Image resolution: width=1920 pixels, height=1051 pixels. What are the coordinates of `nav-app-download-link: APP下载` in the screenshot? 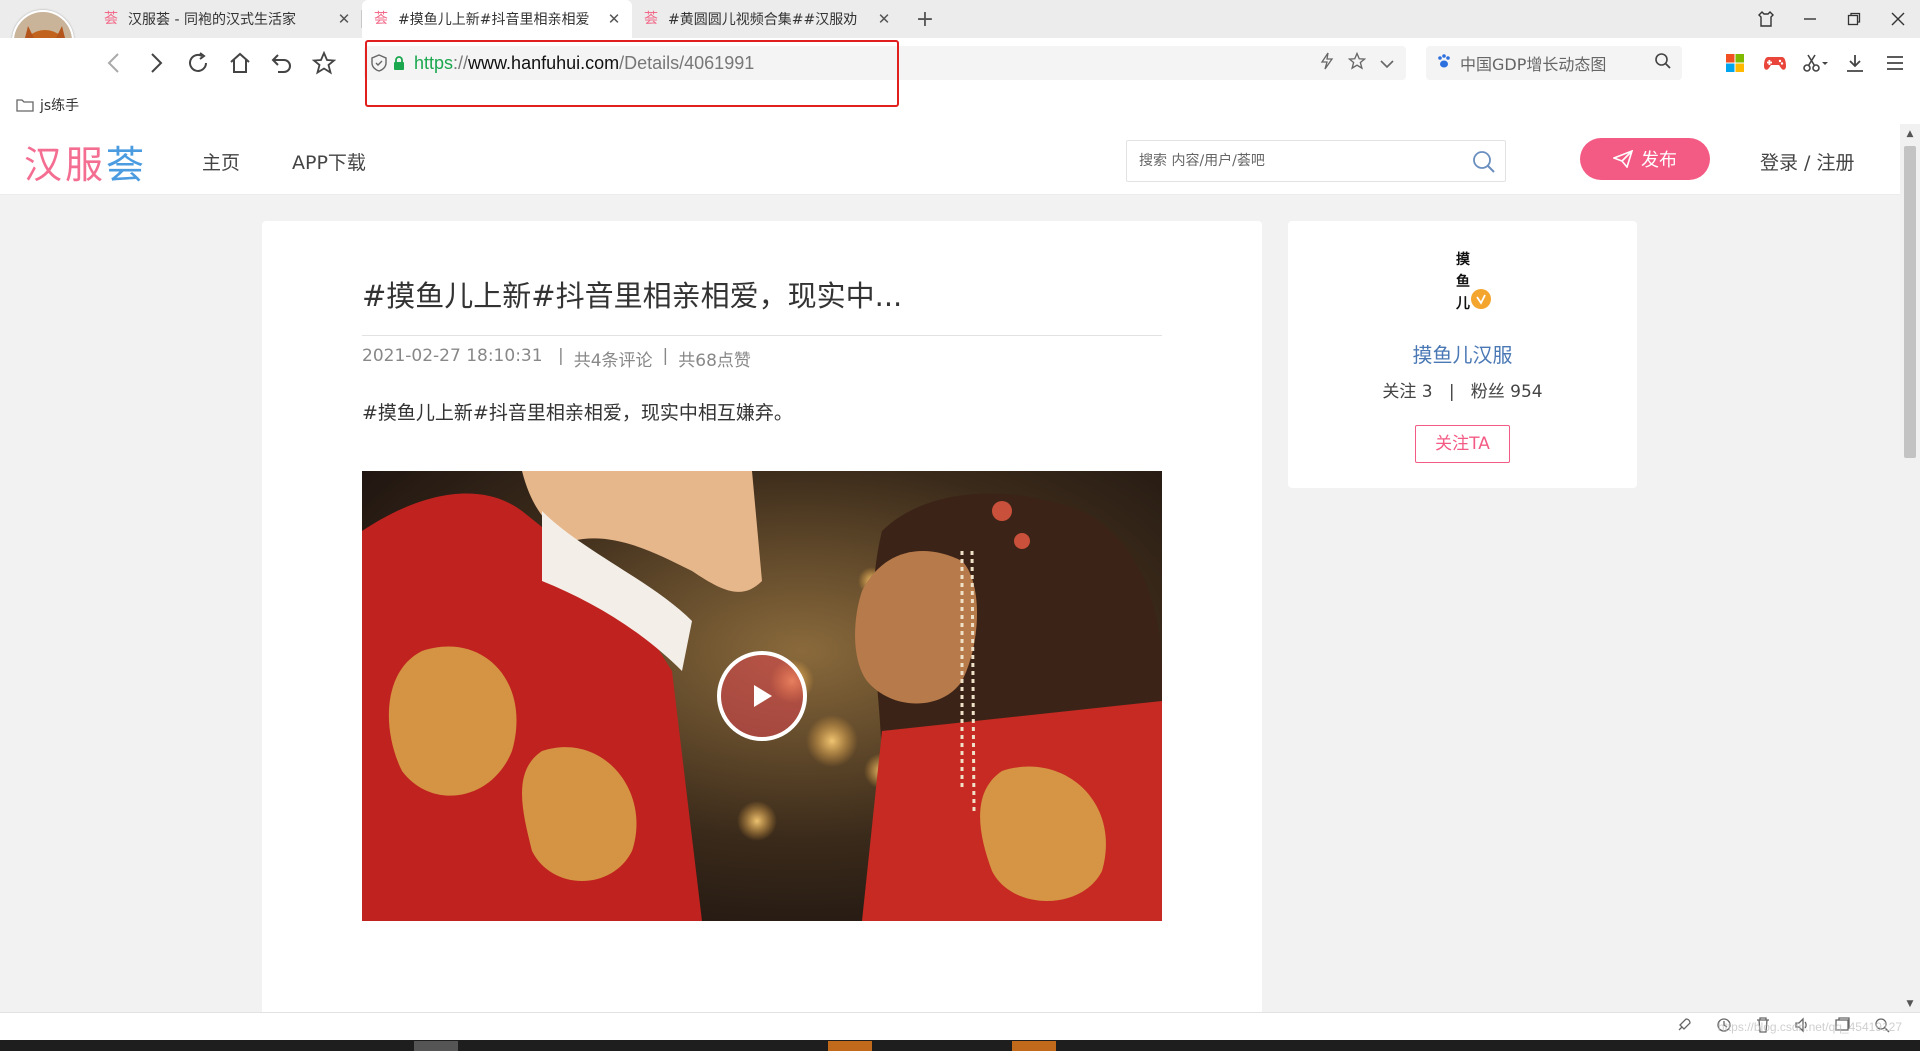 It's located at (329, 161).